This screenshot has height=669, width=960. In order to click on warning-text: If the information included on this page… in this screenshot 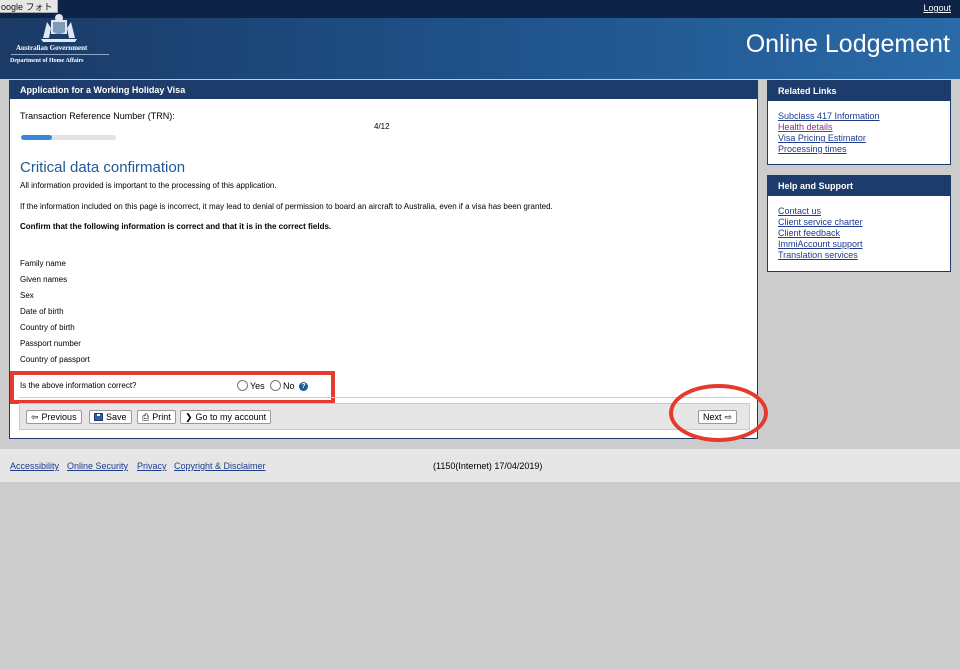, I will do `click(286, 206)`.